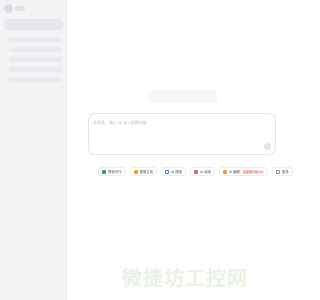 The width and height of the screenshot is (320, 300). What do you see at coordinates (185, 278) in the screenshot?
I see `watermark: 微捷坊工控网` at bounding box center [185, 278].